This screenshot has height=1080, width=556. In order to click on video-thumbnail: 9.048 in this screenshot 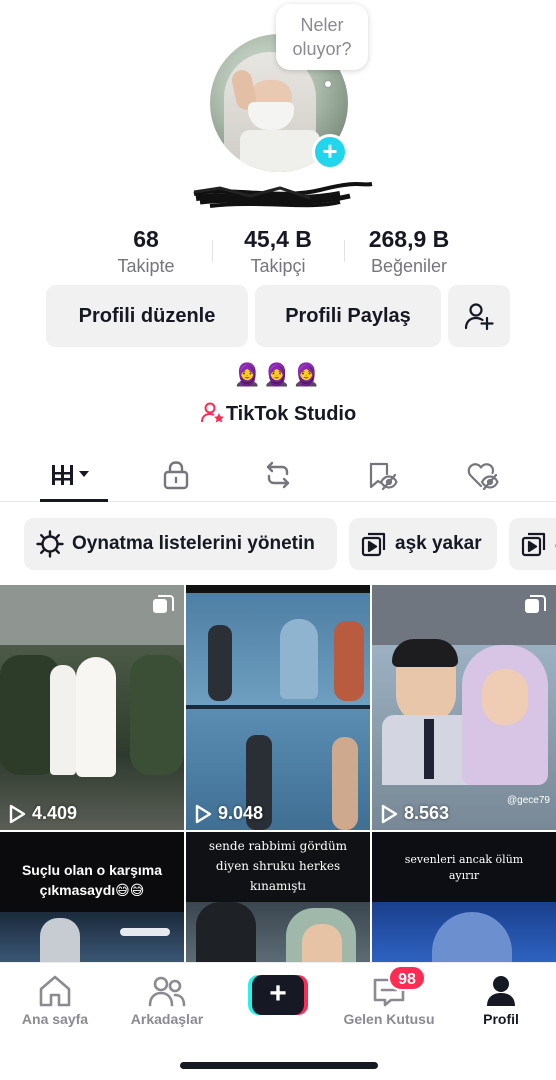, I will do `click(278, 707)`.